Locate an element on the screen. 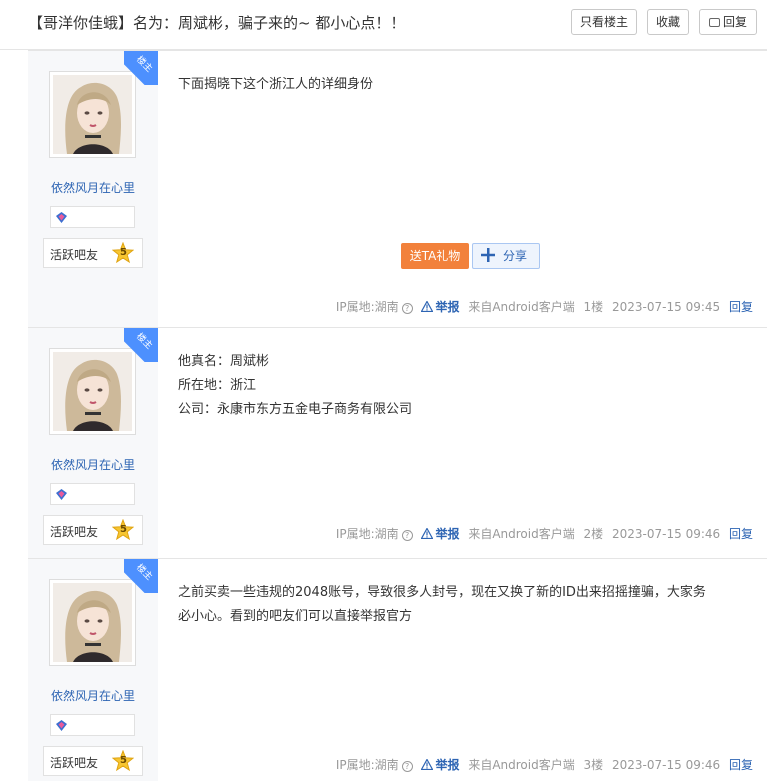  reply-button: 回复 is located at coordinates (728, 22).